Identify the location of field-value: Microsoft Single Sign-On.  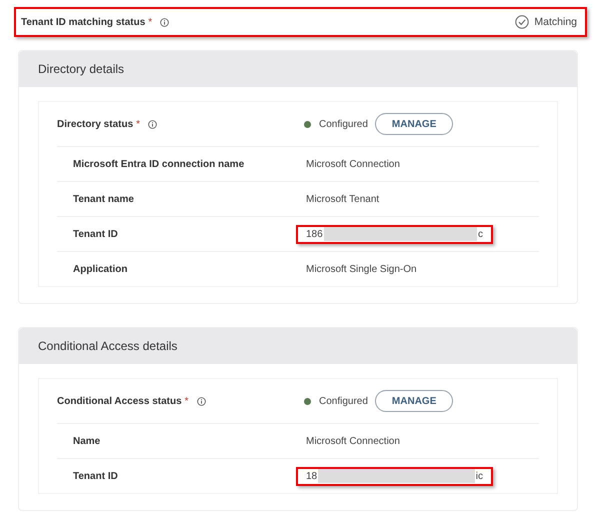
(361, 270).